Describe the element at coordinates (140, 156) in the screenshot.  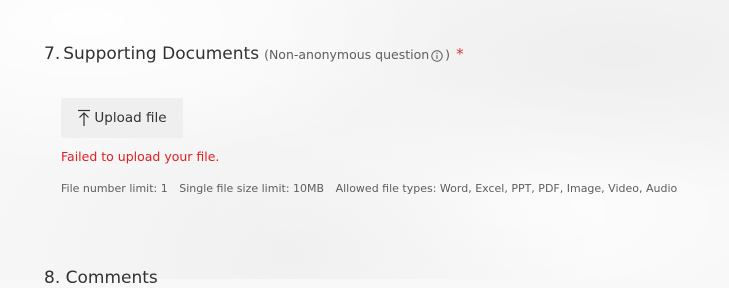
I see `upload-error-message: Failed to upload your file.` at that location.